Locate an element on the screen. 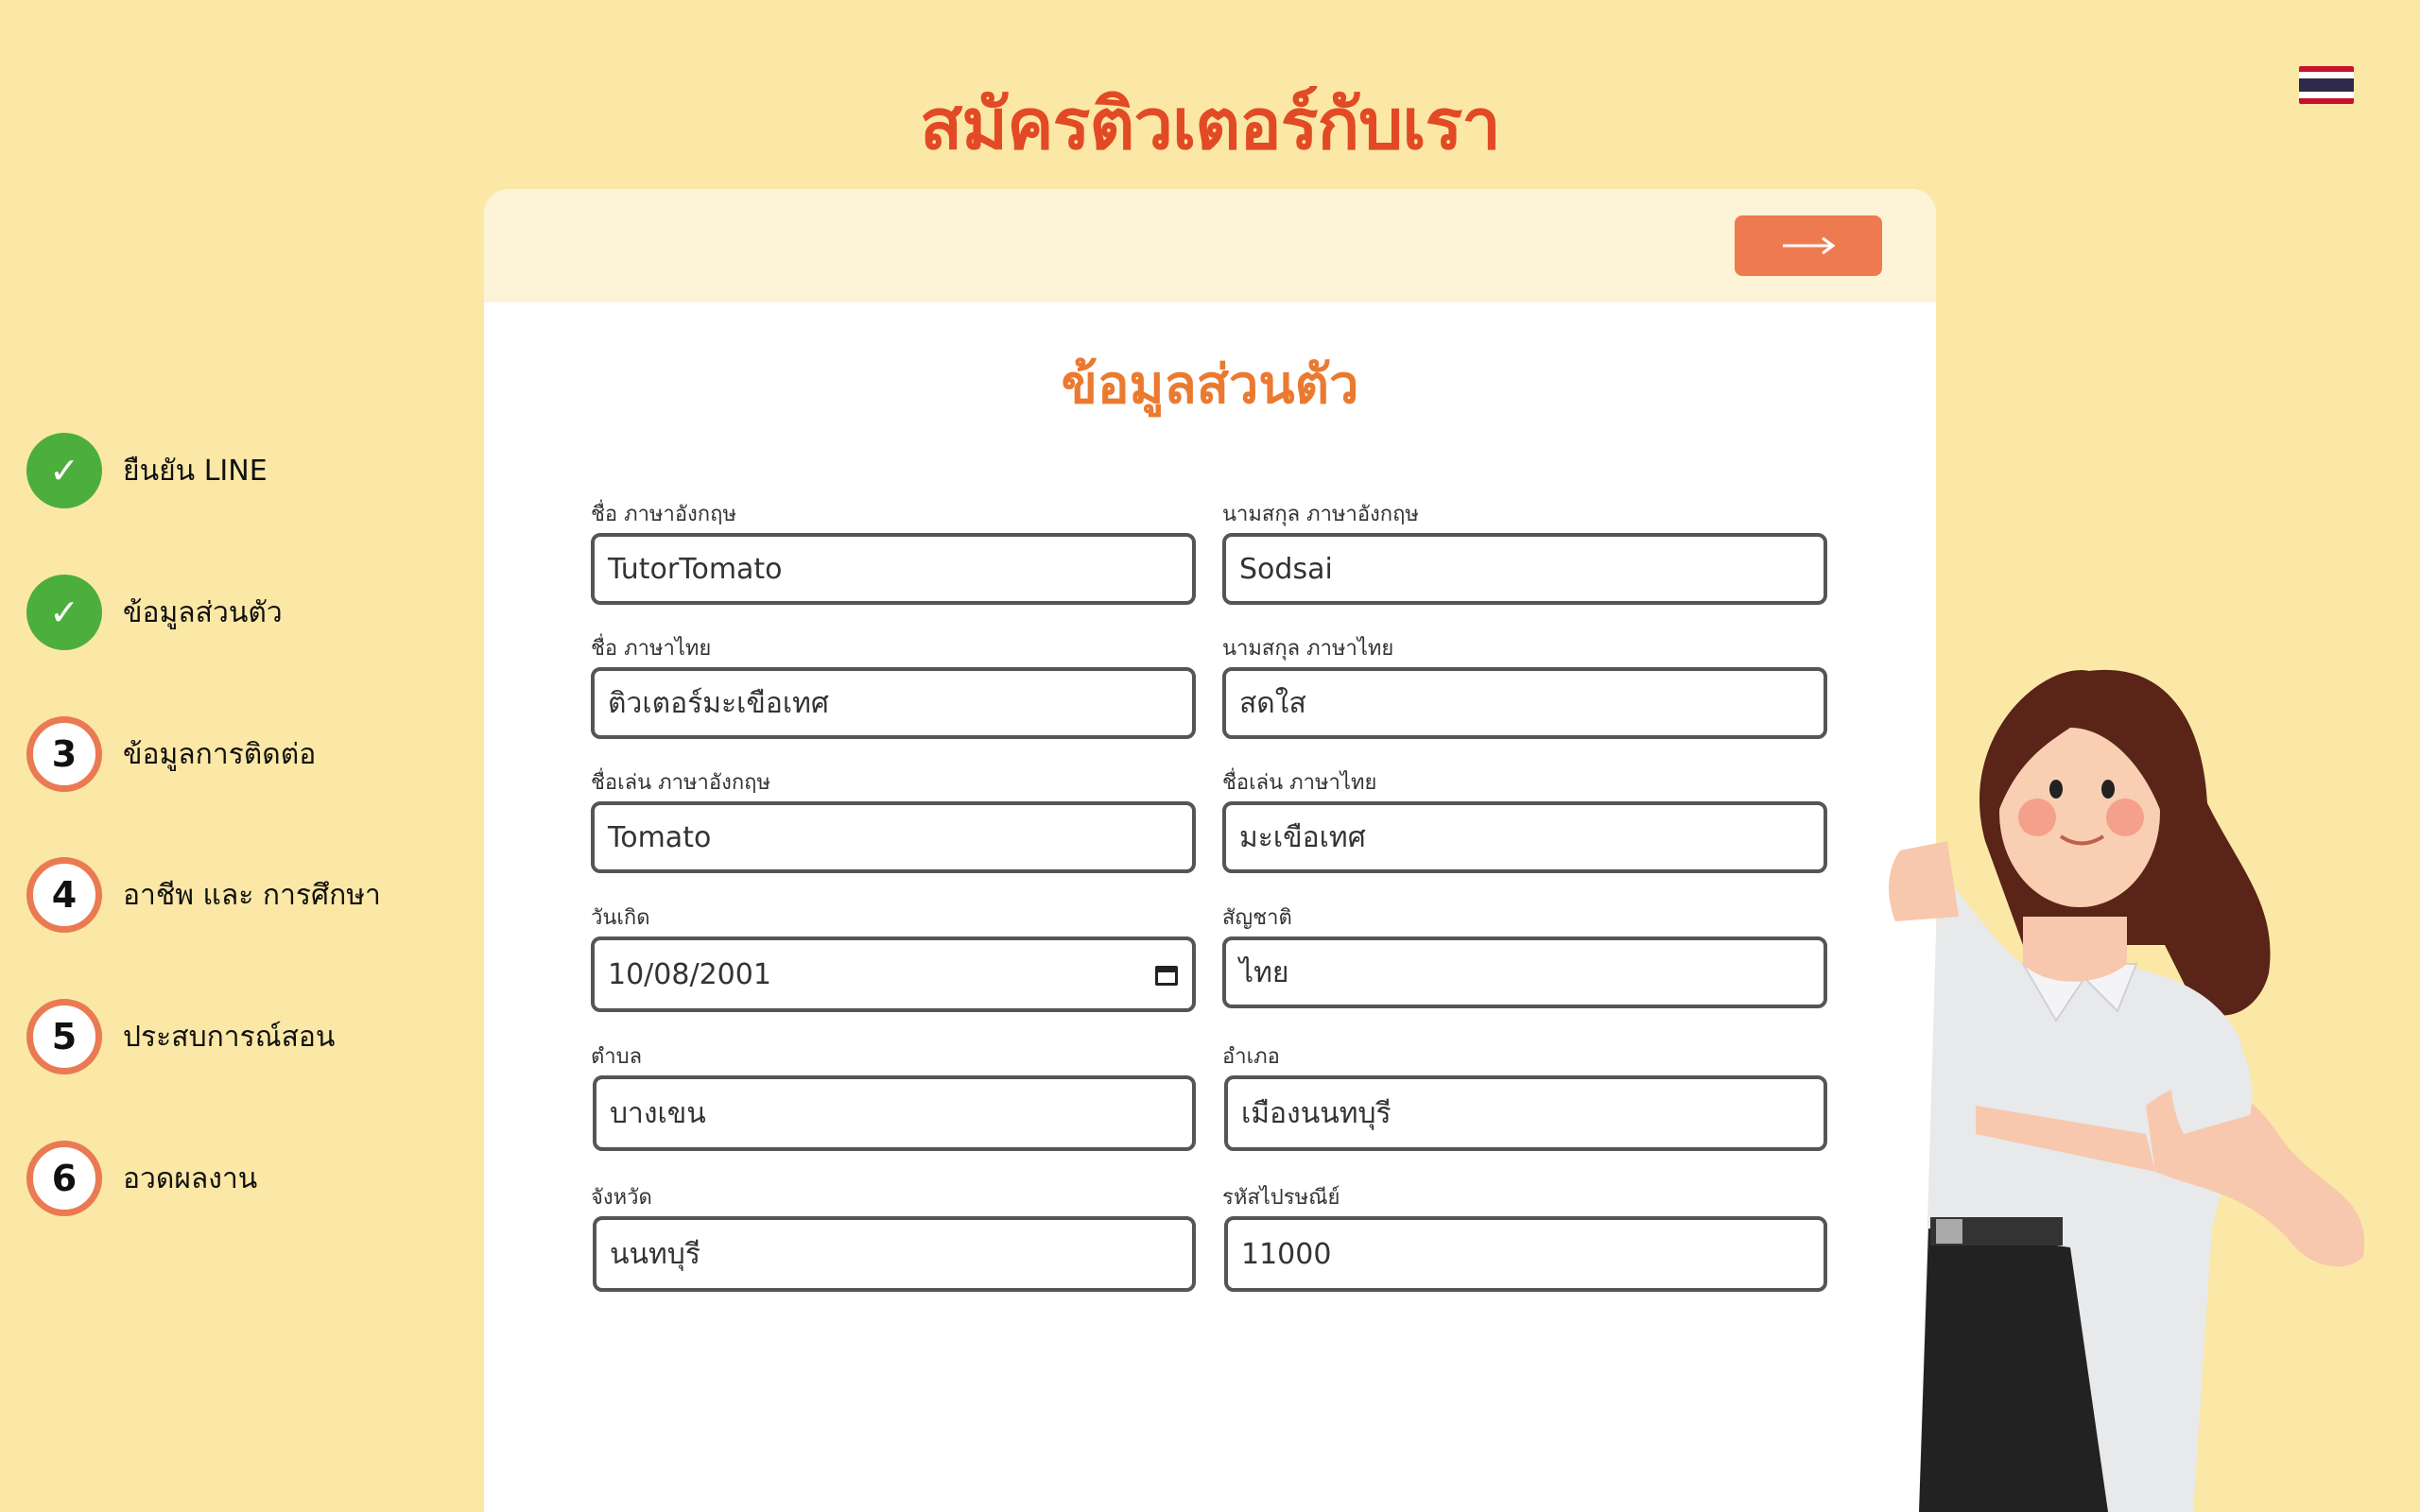 The width and height of the screenshot is (2420, 1512). first-name-en-field: ชื่อ ภาษาอังกฤษ TutorTomato is located at coordinates (893, 554).